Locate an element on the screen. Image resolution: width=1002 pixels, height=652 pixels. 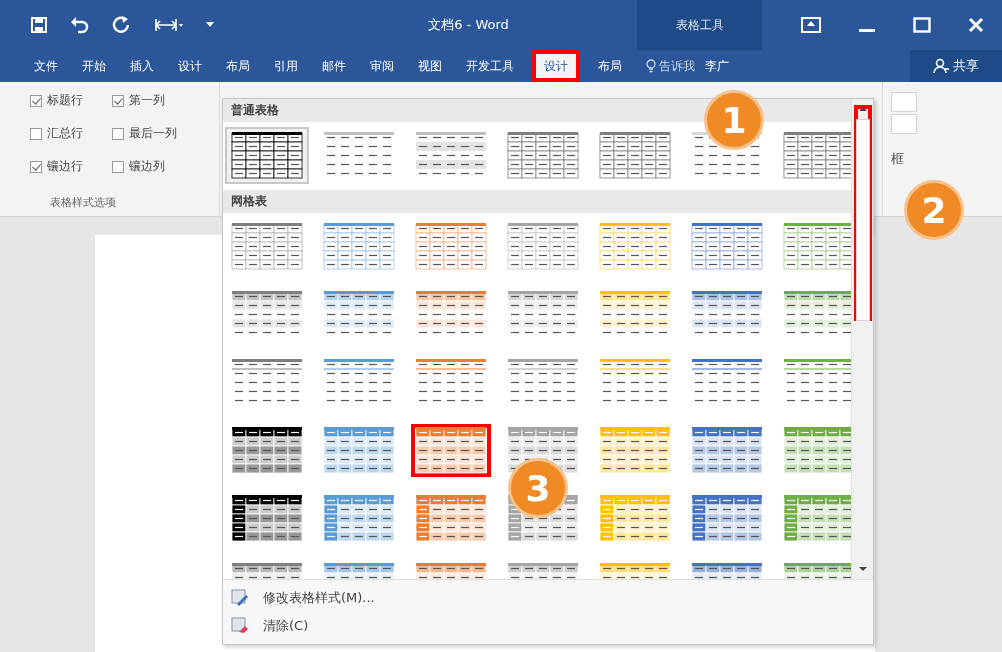
checkbox-label: 镶边列 is located at coordinates (147, 166).